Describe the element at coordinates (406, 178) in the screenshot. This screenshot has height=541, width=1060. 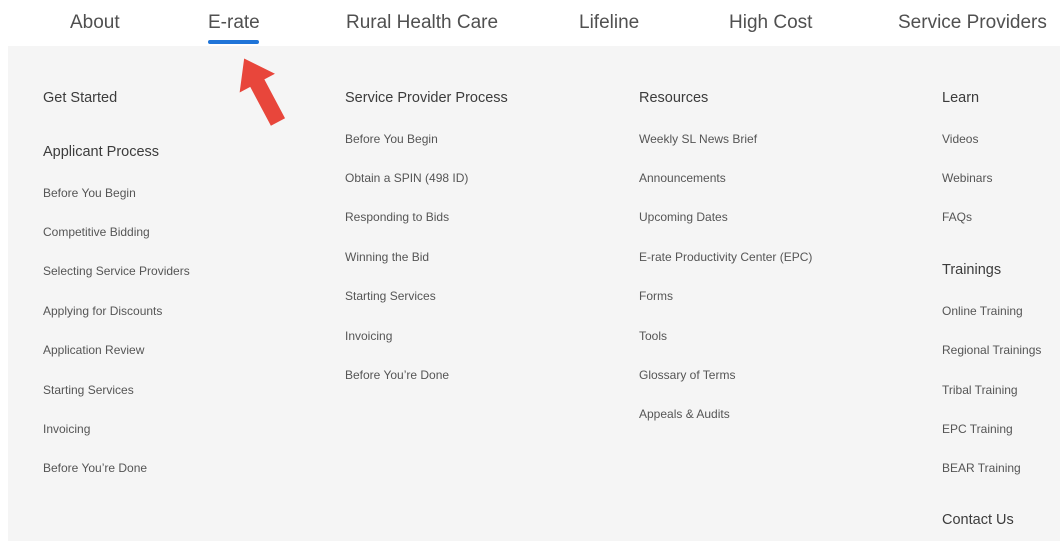
I see `sp-link-obtain-spin: Obtain a SPIN (498 ID)` at that location.